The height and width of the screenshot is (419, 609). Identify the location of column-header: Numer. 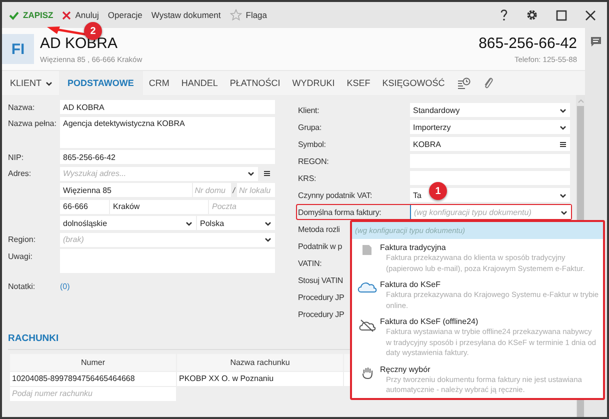
(93, 362).